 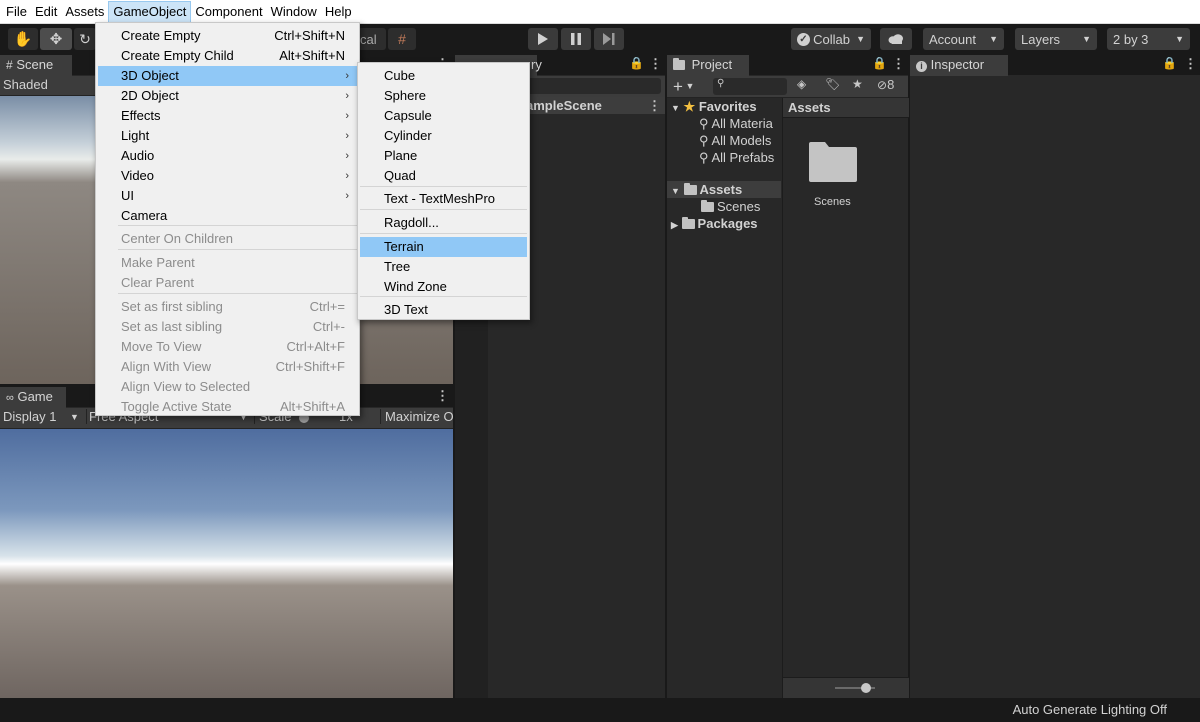 What do you see at coordinates (16, 12) in the screenshot?
I see `menu-file: File` at bounding box center [16, 12].